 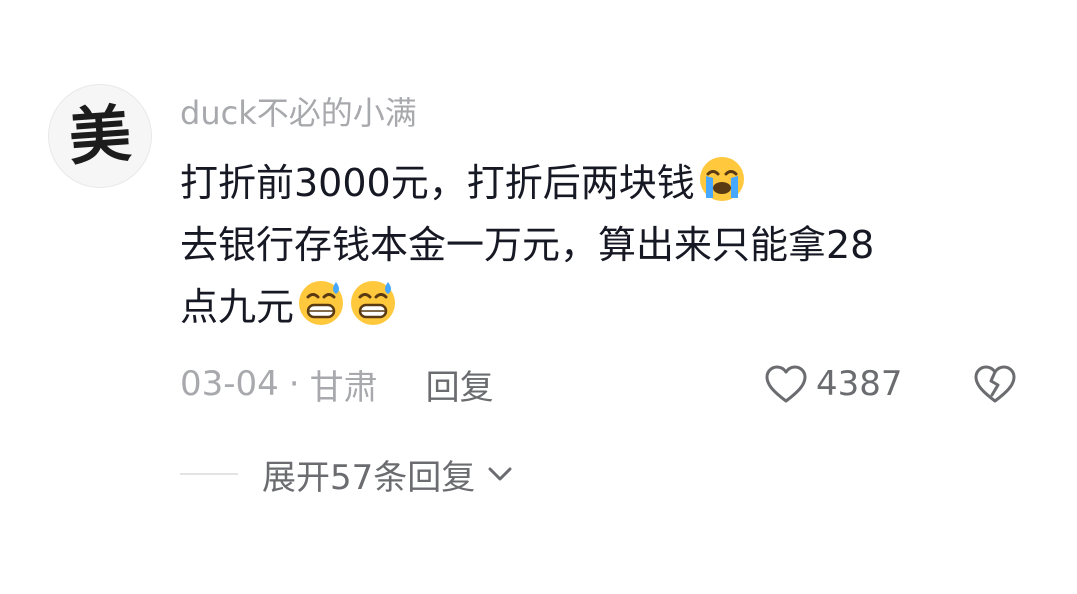 I want to click on chevron-down-icon, so click(x=500, y=474).